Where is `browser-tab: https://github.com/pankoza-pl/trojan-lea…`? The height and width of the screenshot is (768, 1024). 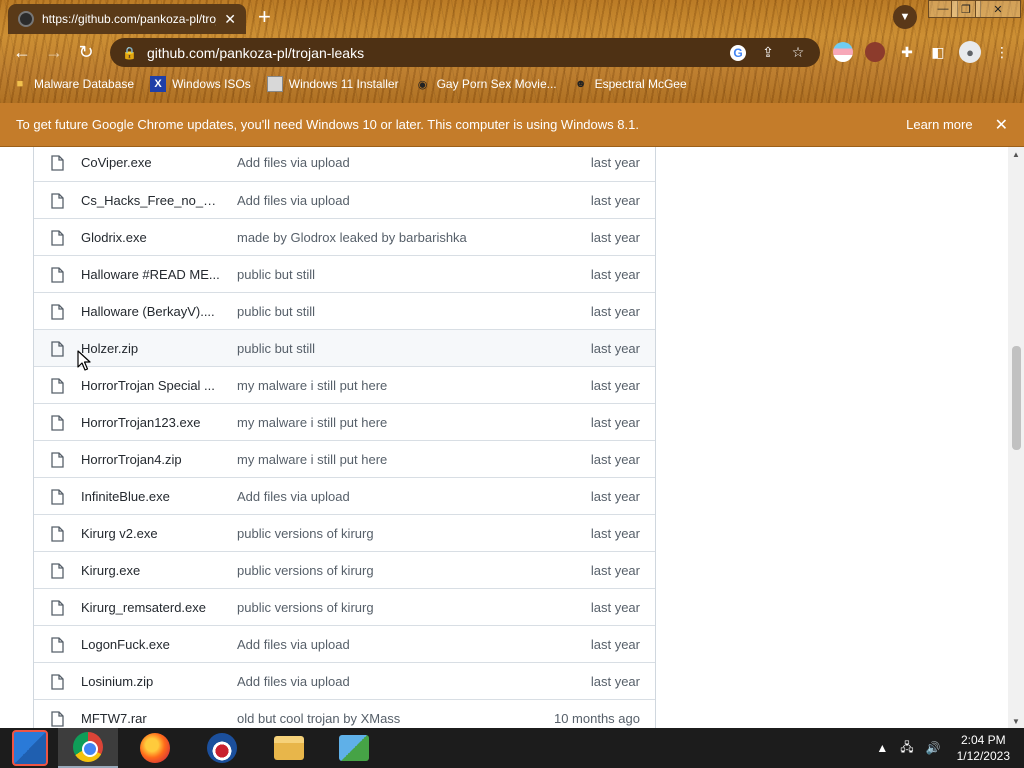
browser-tab: https://github.com/pankoza-pl/trojan-lea… is located at coordinates (127, 19).